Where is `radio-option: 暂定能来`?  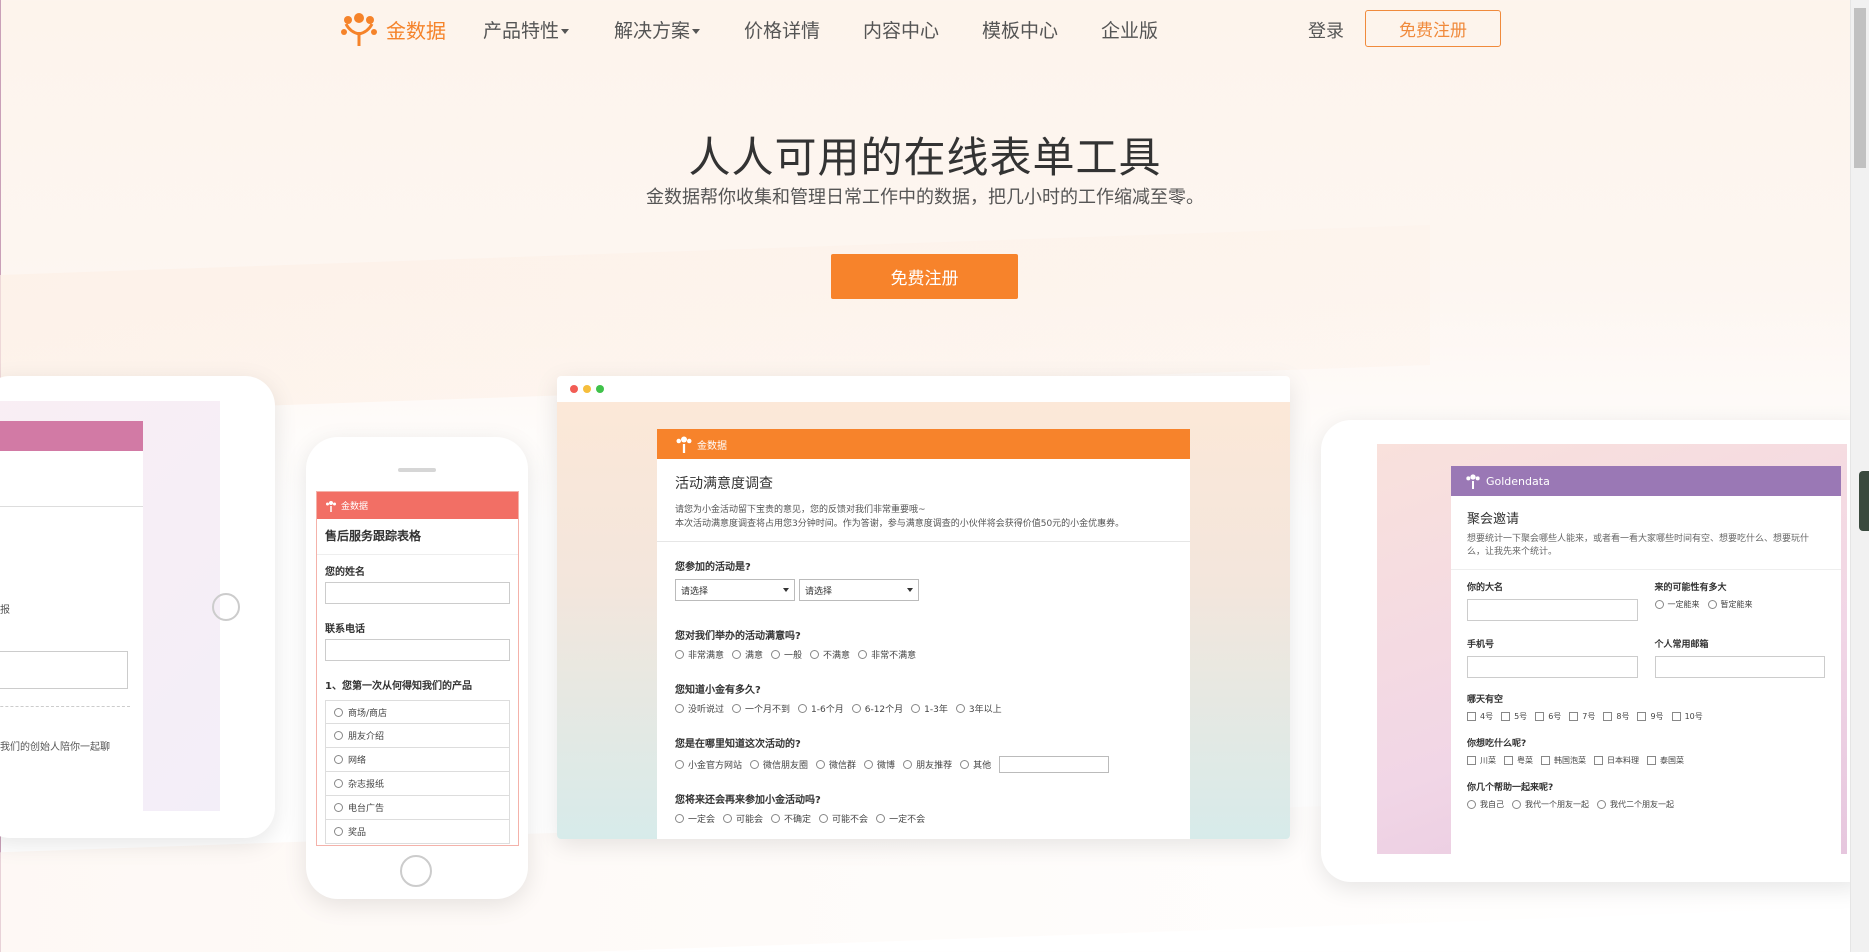
radio-option: 暂定能来 is located at coordinates (1730, 604).